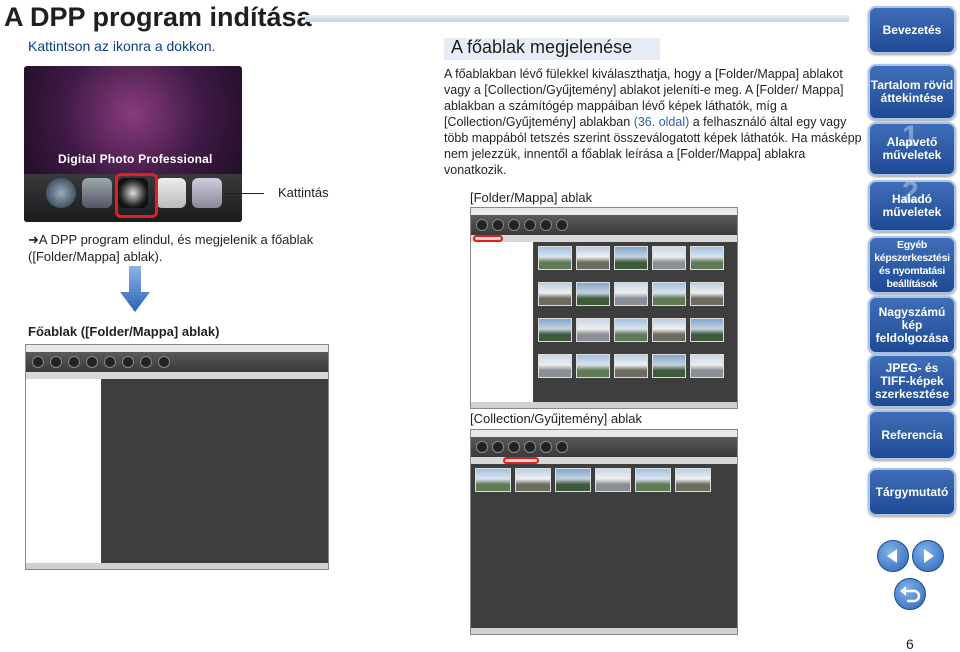 The height and width of the screenshot is (652, 960). Describe the element at coordinates (910, 594) in the screenshot. I see `return-icon` at that location.